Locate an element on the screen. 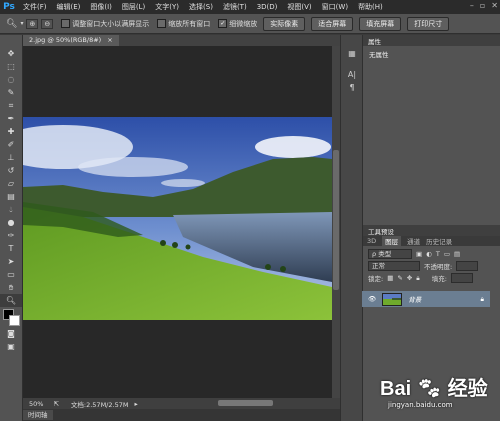  history-panel-icon: ▦ is located at coordinates (352, 53).